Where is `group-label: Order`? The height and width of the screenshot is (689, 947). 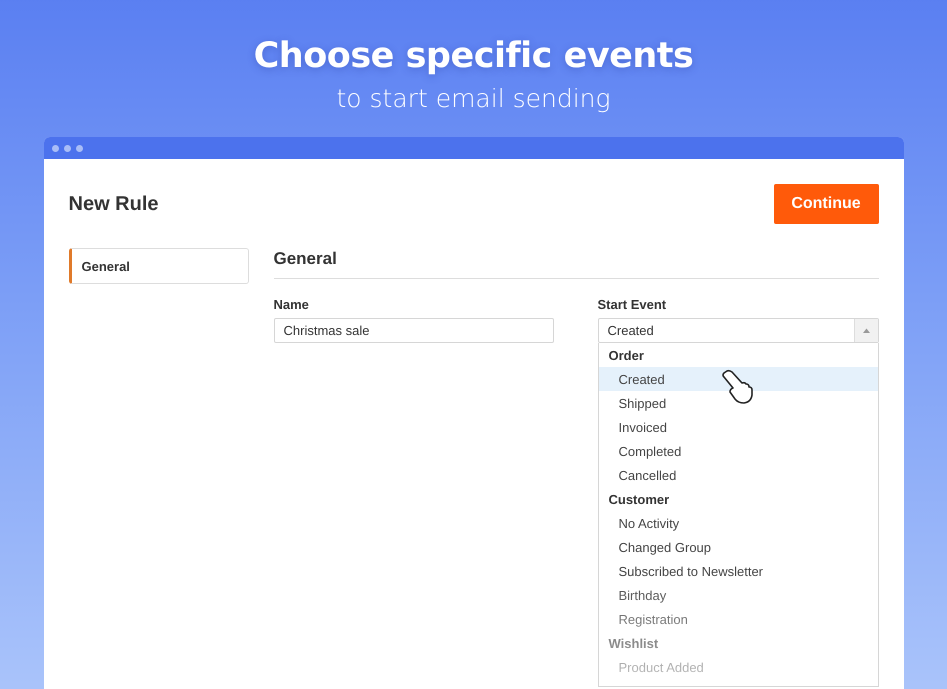 group-label: Order is located at coordinates (626, 355).